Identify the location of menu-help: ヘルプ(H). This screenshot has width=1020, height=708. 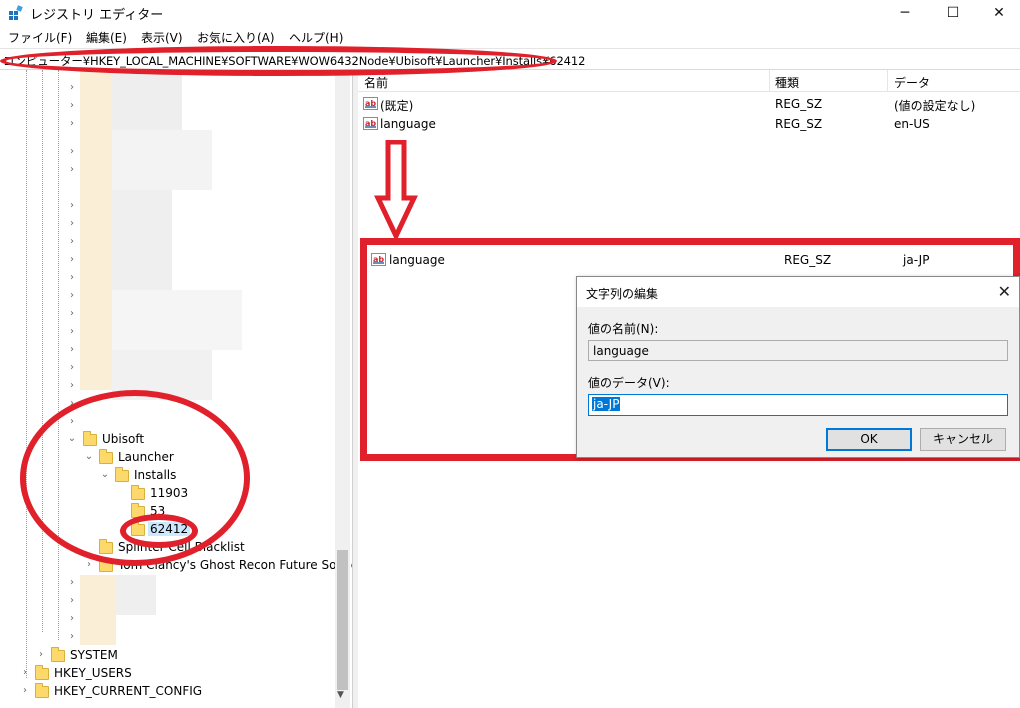
(316, 37).